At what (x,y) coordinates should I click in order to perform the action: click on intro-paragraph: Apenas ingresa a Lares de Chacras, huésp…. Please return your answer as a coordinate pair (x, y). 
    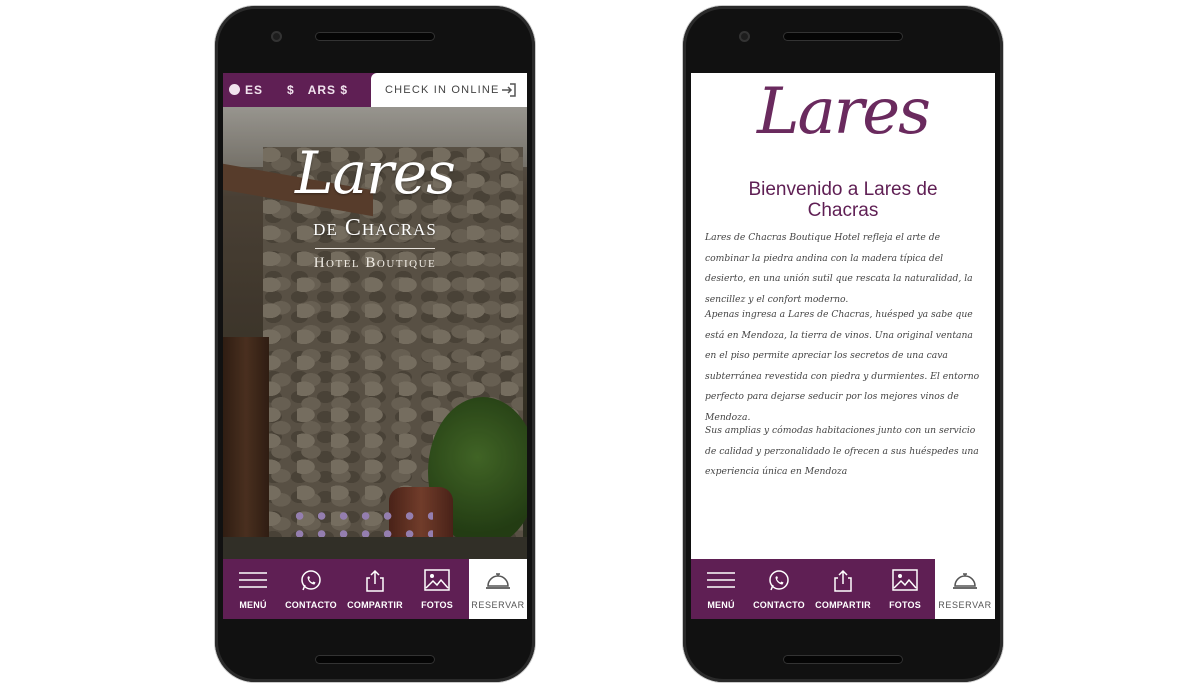
    Looking at the image, I should click on (842, 366).